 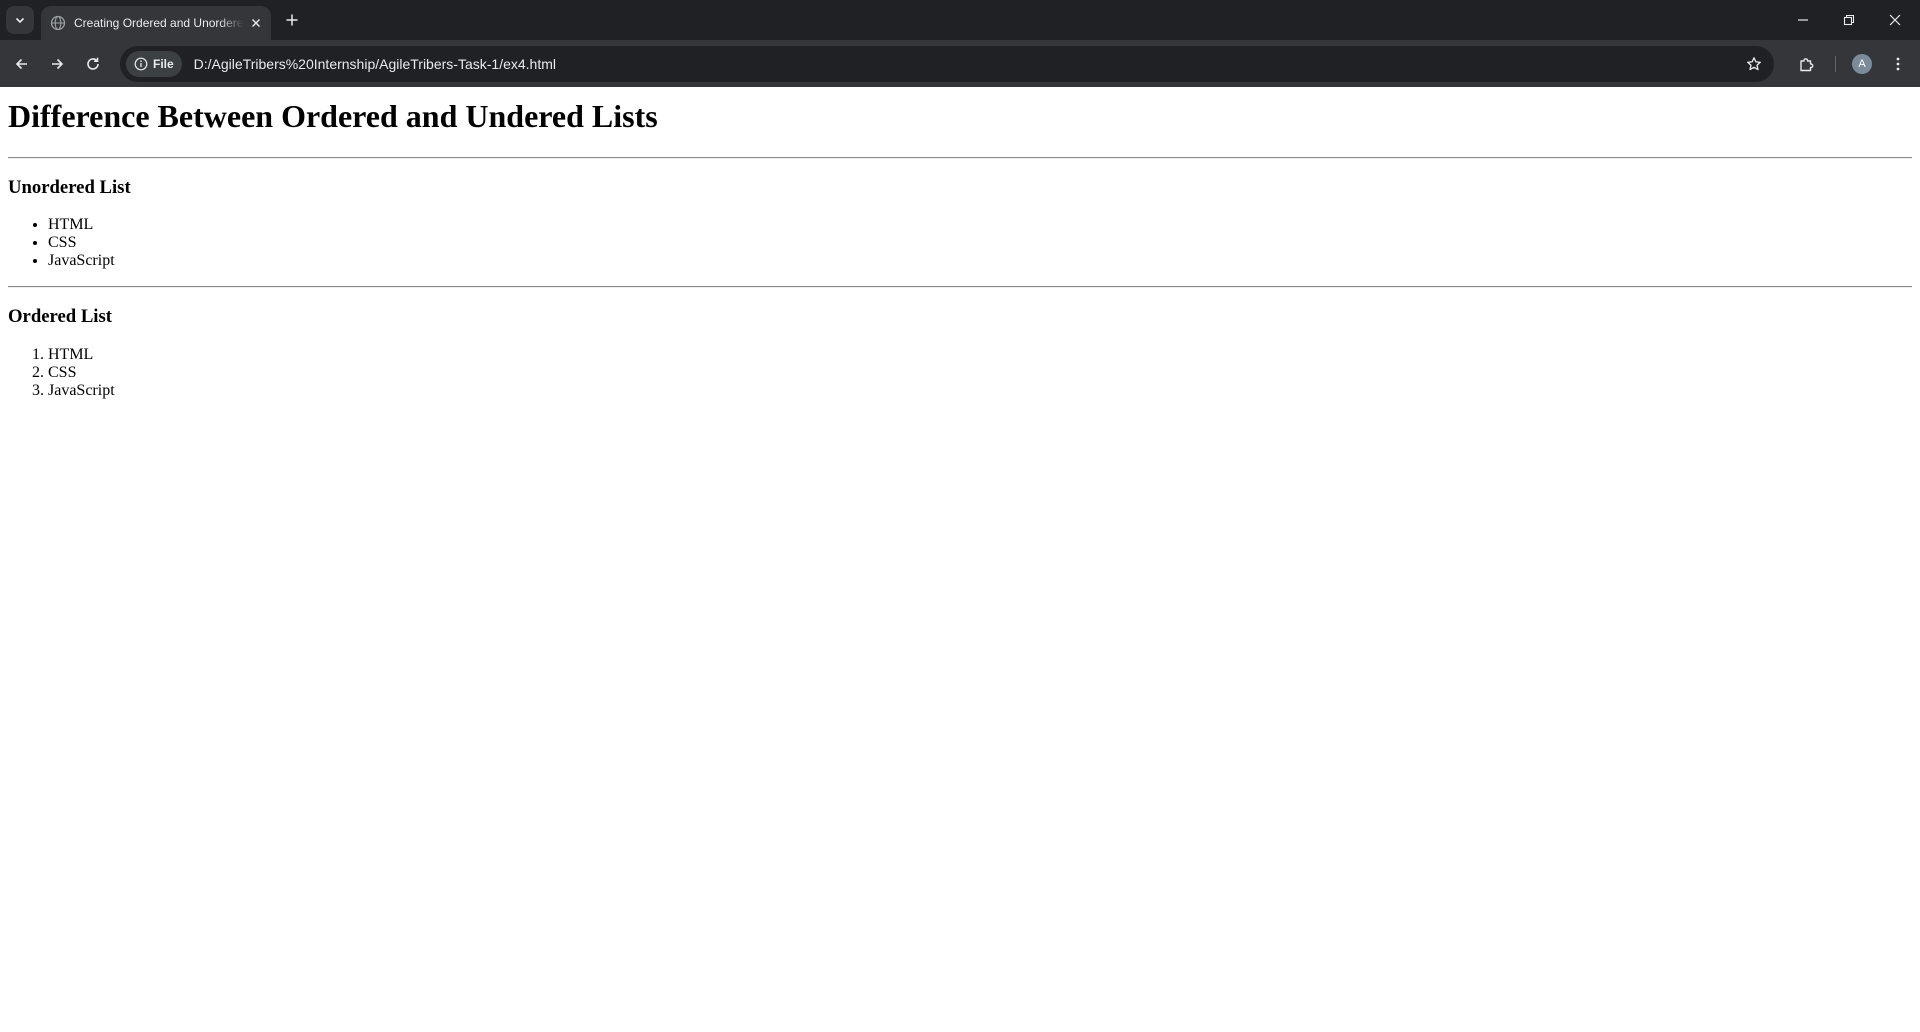 What do you see at coordinates (960, 157) in the screenshot?
I see `divider-top` at bounding box center [960, 157].